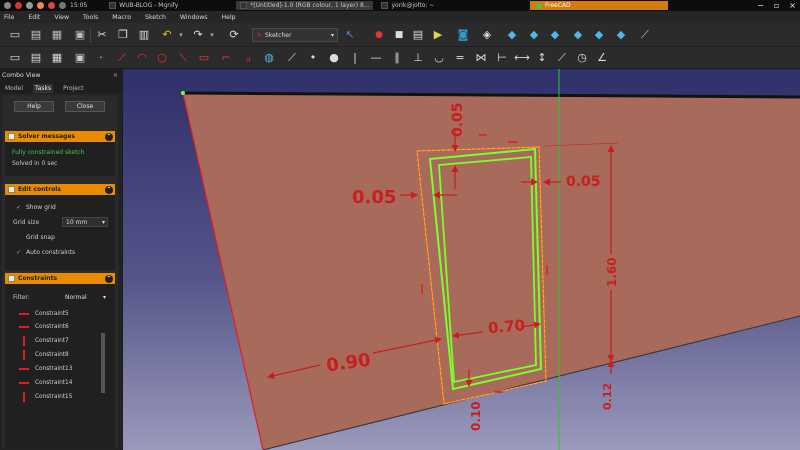  What do you see at coordinates (44, 341) in the screenshot?
I see `constraint-item: Constraint7` at bounding box center [44, 341].